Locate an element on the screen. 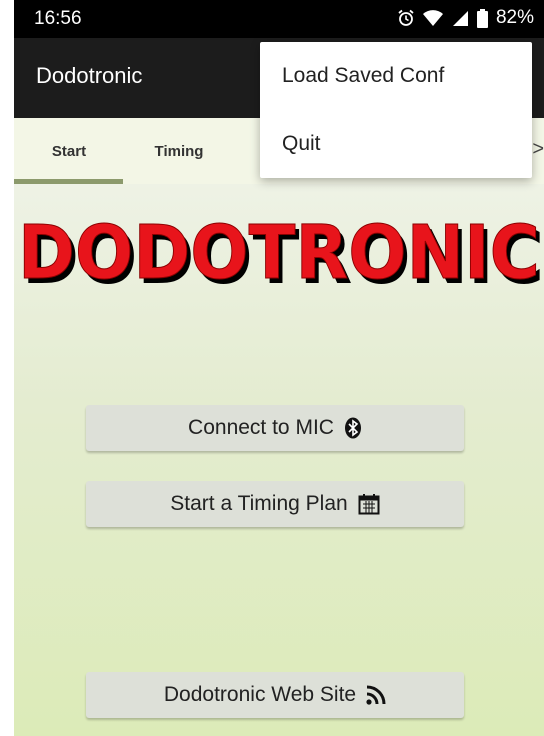 Image resolution: width=544 pixels, height=736 pixels. connect-mic-label: Connect to MIC is located at coordinates (261, 427).